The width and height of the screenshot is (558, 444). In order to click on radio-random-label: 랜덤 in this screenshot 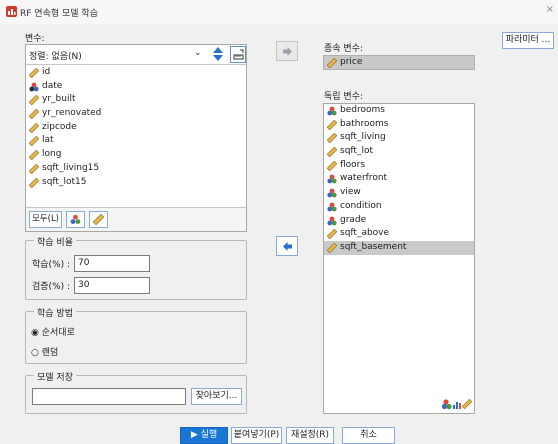, I will do `click(50, 353)`.